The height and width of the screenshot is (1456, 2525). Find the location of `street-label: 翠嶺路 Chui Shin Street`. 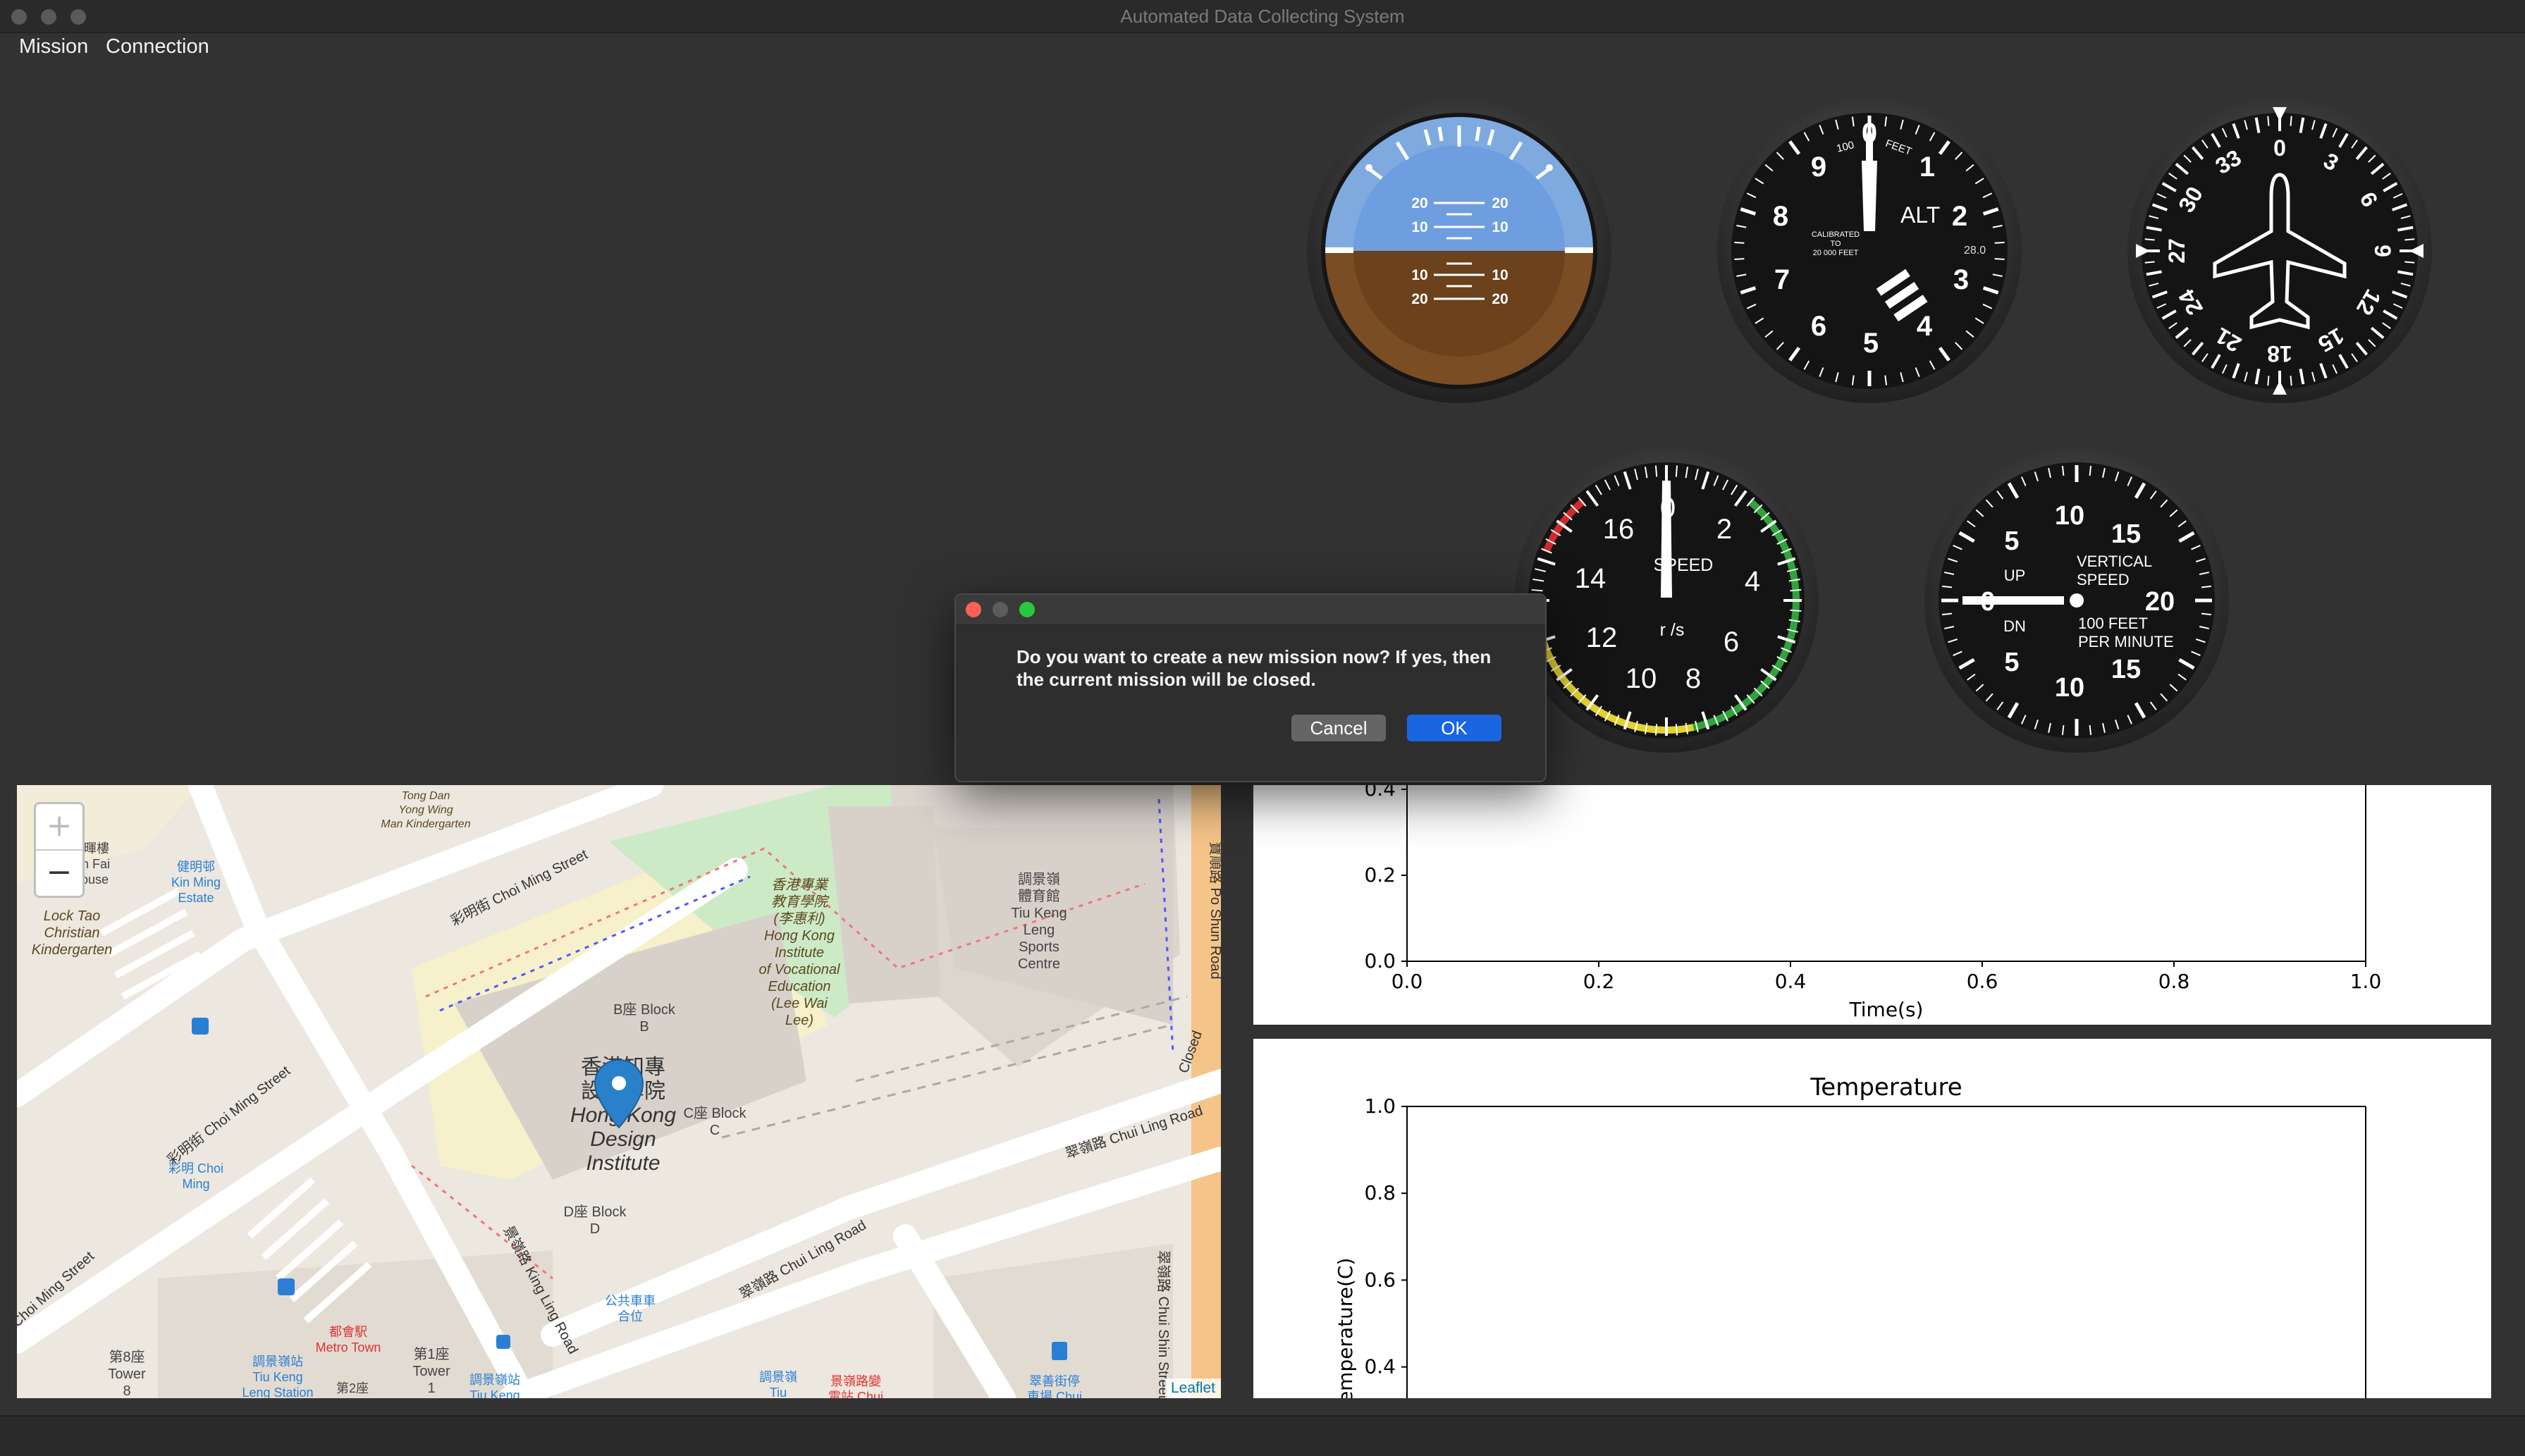

street-label: 翠嶺路 Chui Shin Street is located at coordinates (1163, 1324).